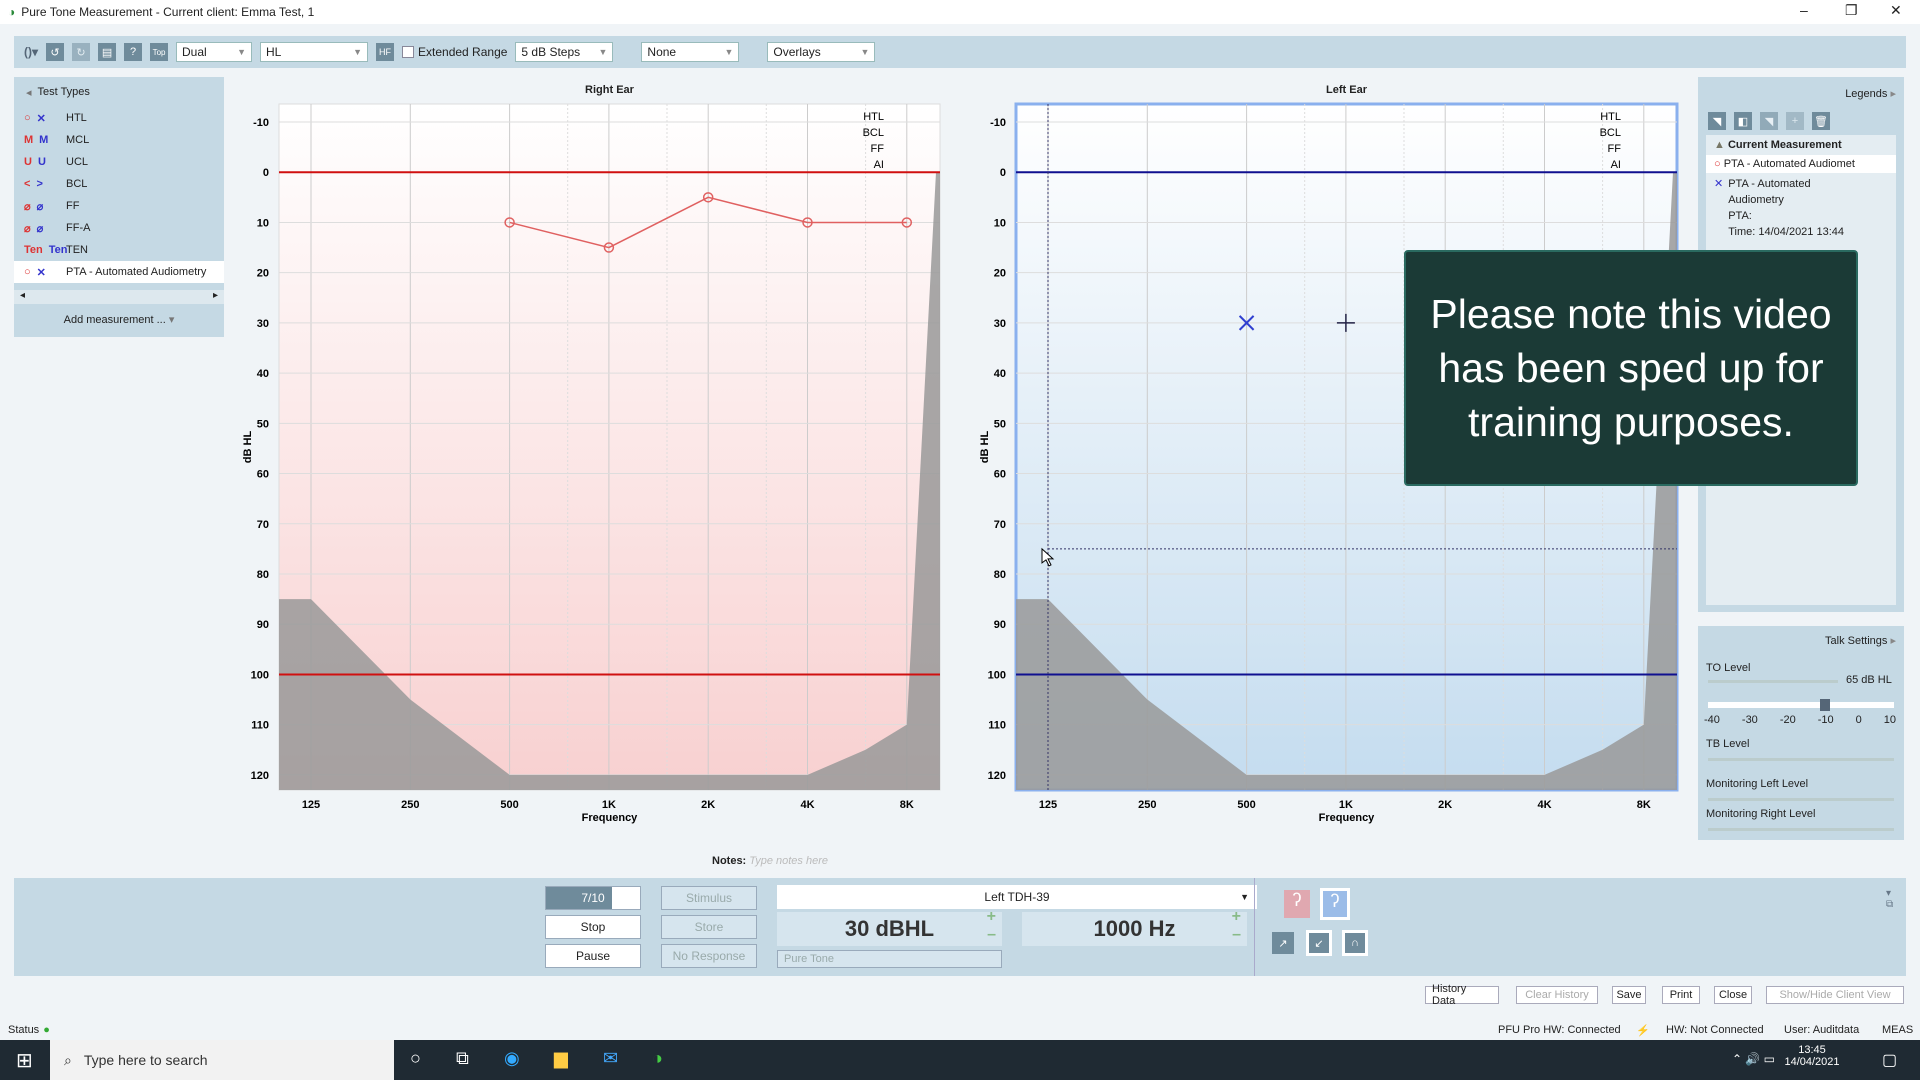 This screenshot has height=1080, width=1920. I want to click on monitoring-right-slider, so click(1801, 829).